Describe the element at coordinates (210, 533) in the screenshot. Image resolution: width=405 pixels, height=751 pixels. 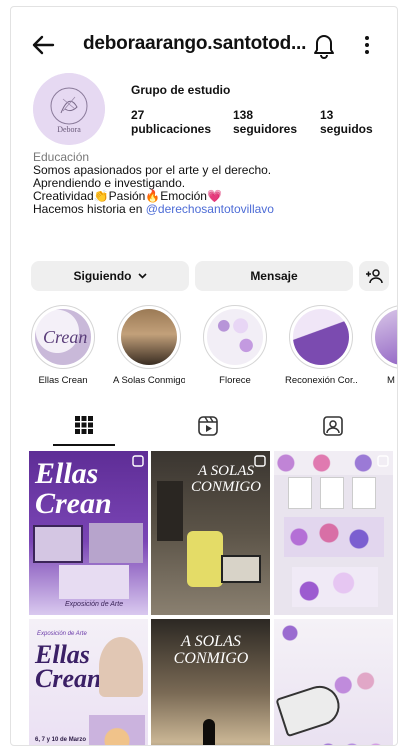
I see `post-tile-2: A SOLAS CONMIGO` at that location.